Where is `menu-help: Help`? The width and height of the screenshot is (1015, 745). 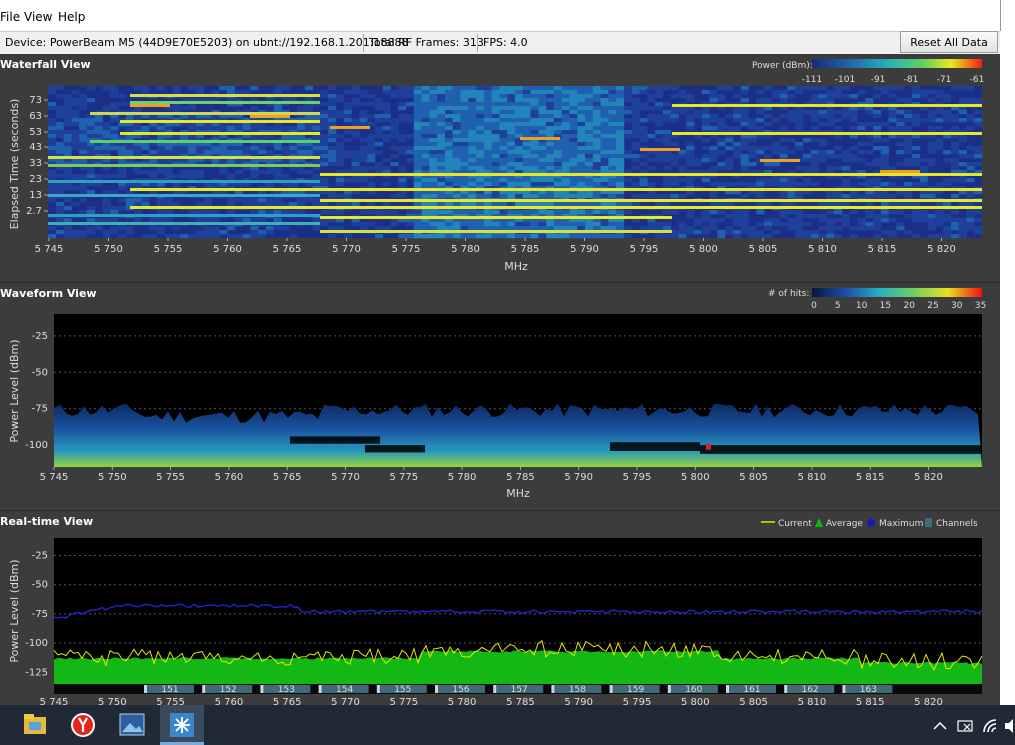
menu-help: Help is located at coordinates (71, 17).